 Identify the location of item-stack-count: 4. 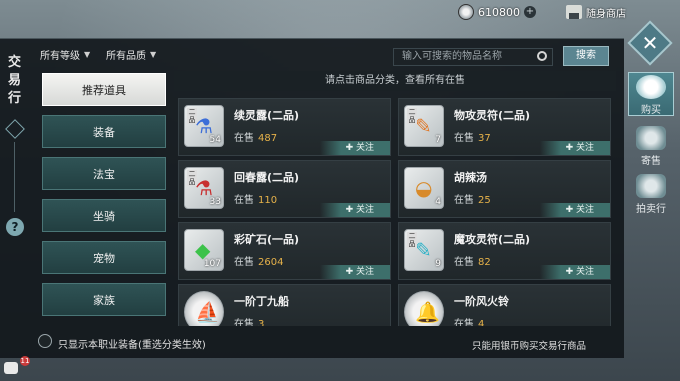
(438, 202).